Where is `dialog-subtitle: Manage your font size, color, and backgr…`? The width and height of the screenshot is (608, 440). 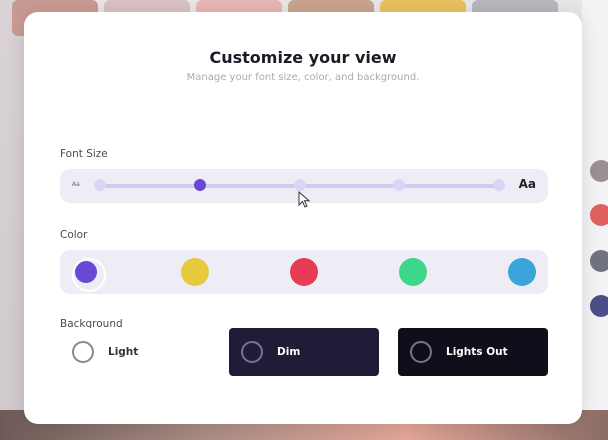 dialog-subtitle: Manage your font size, color, and backgr… is located at coordinates (303, 77).